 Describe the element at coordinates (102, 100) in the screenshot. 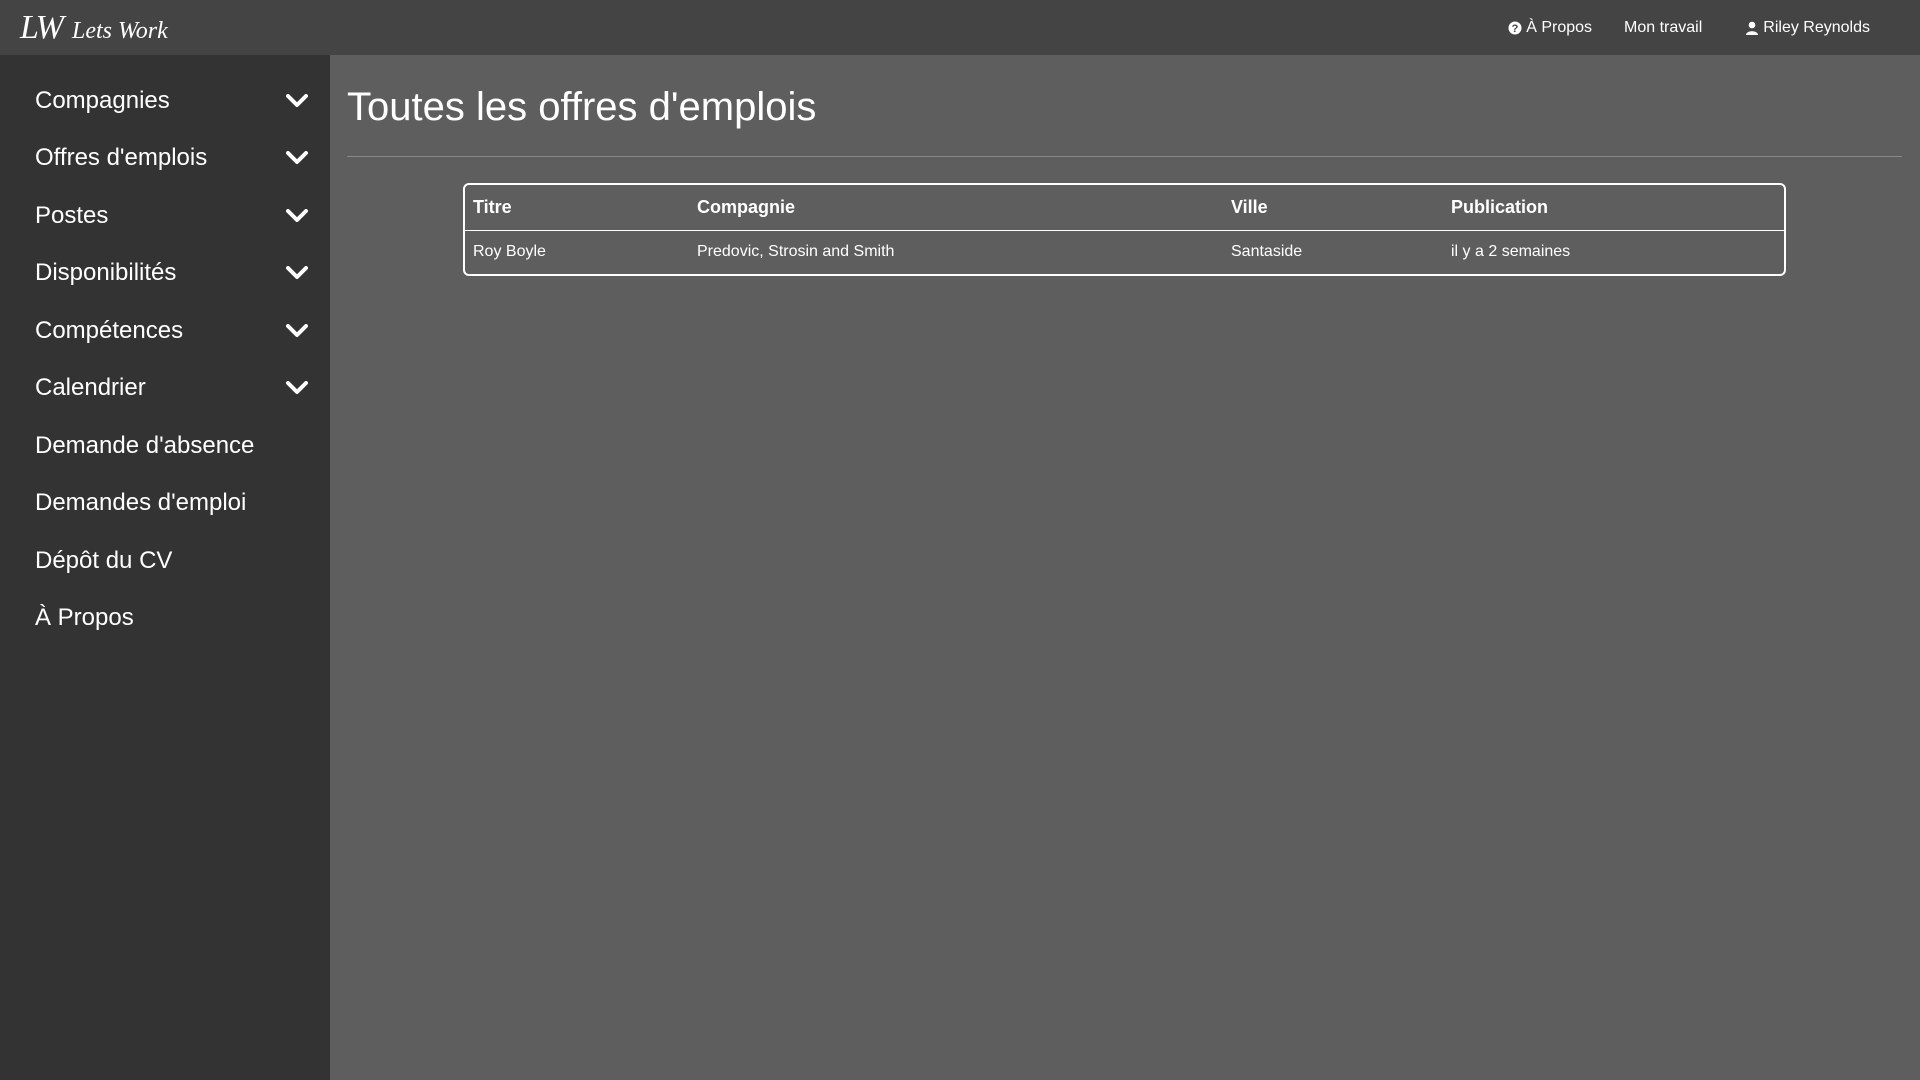

I see `sidebar-item-label: Compagnies` at that location.